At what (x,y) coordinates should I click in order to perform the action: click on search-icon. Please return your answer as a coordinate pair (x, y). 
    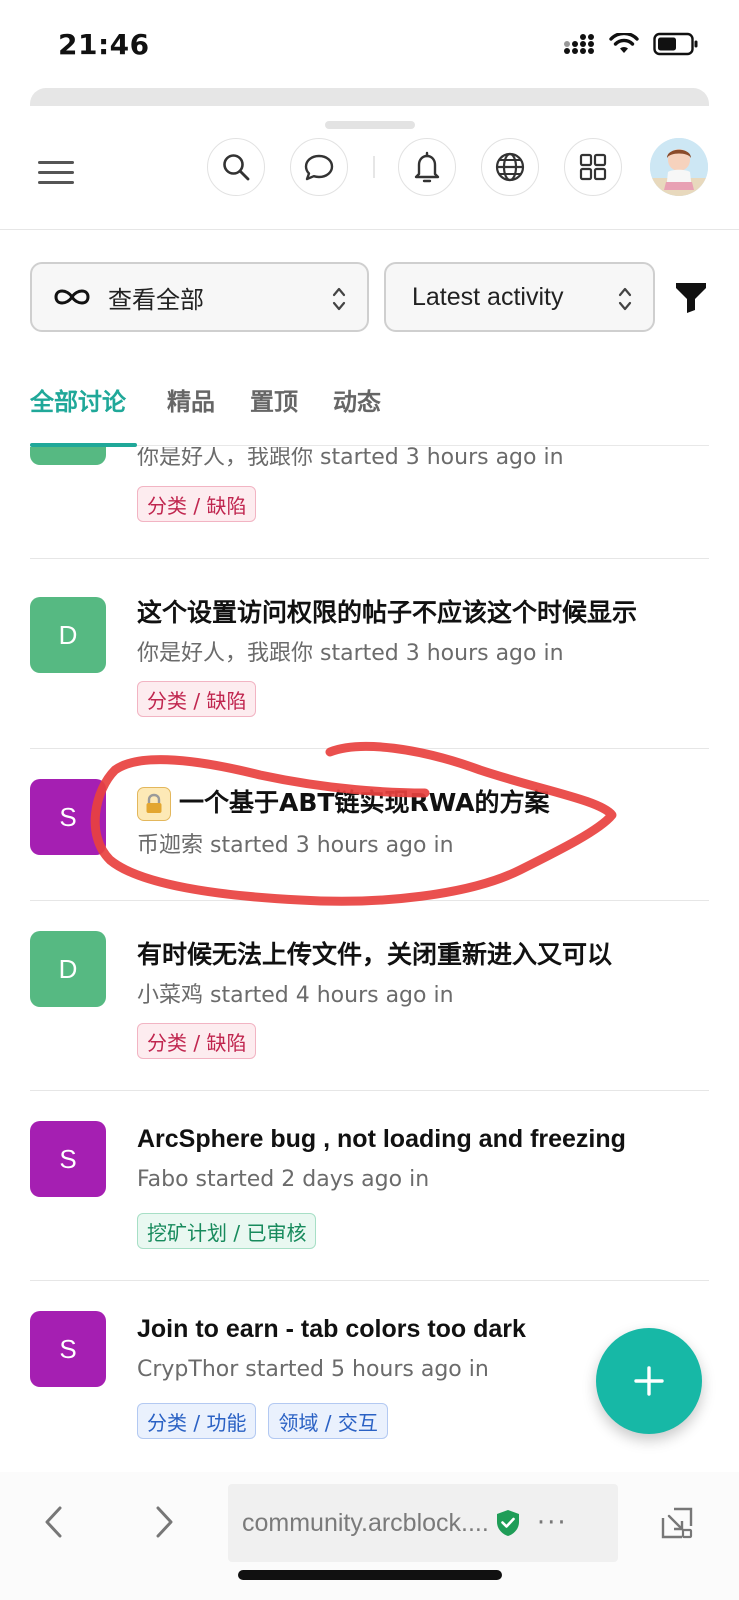
    Looking at the image, I should click on (236, 167).